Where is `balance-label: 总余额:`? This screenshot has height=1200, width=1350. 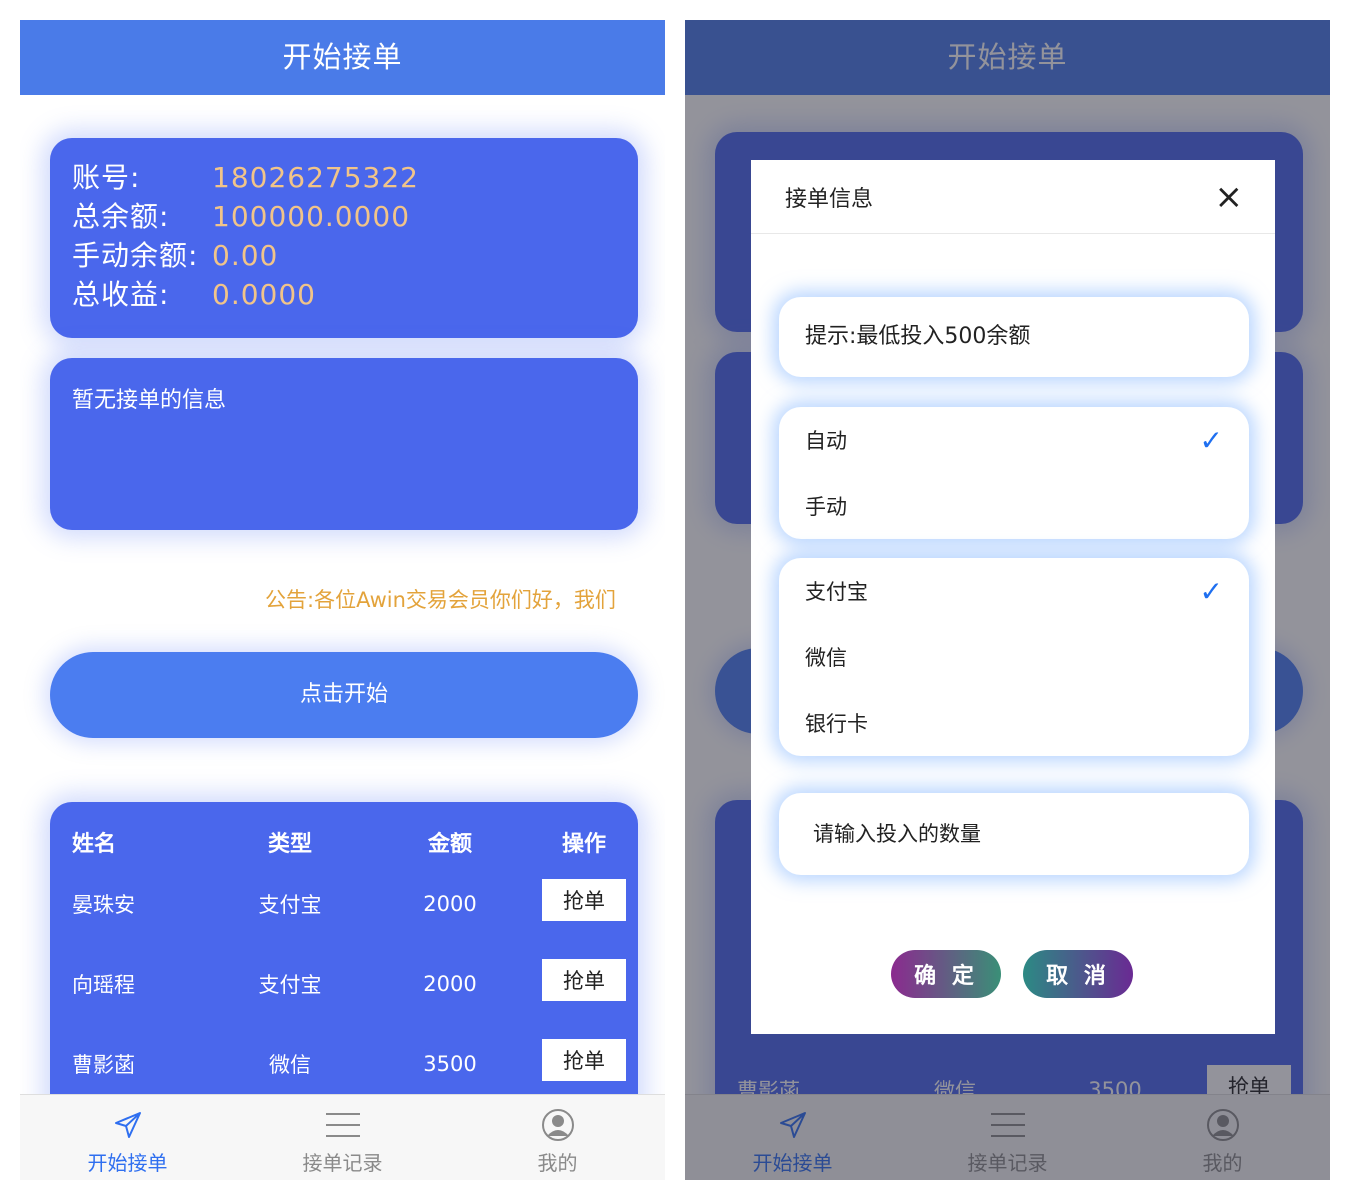 balance-label: 总余额: is located at coordinates (121, 216).